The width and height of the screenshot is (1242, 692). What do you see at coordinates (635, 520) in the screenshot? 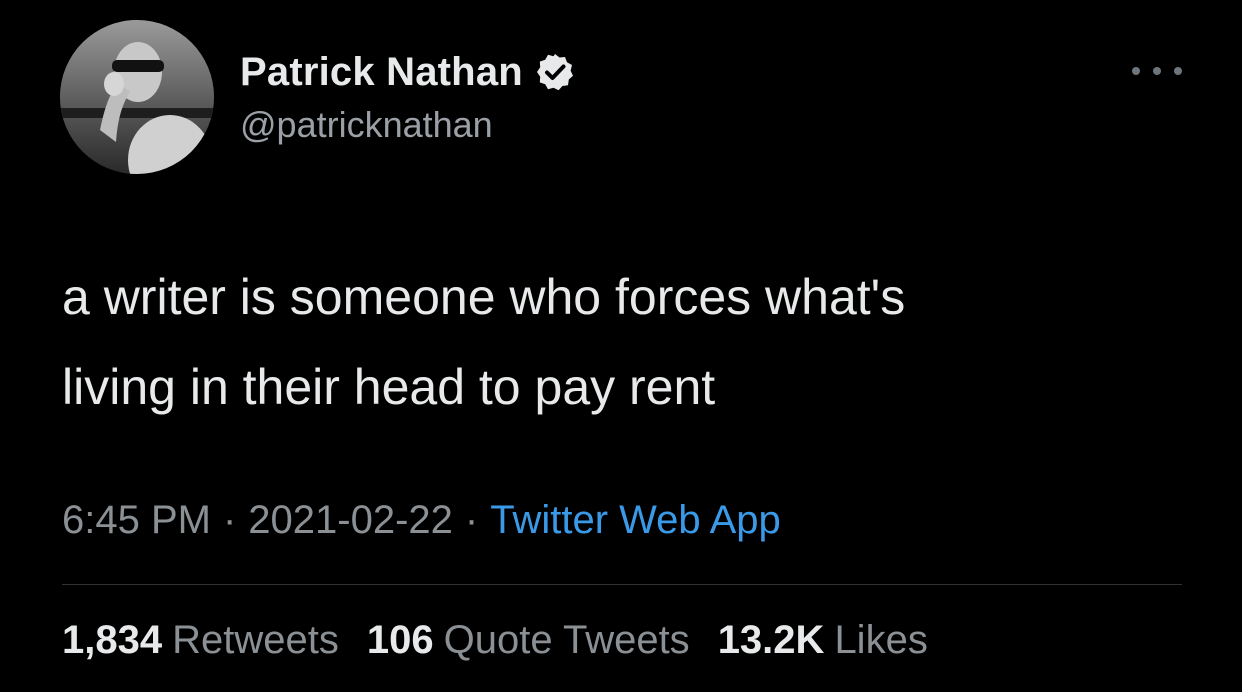
I see `tweet-source-link: Twitter Web App` at bounding box center [635, 520].